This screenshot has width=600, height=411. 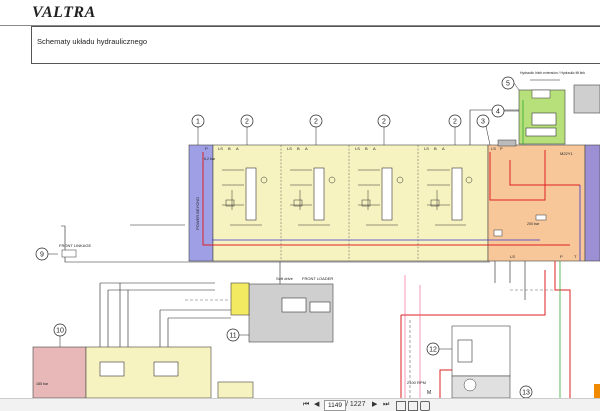 What do you see at coordinates (306, 405) in the screenshot?
I see `first-page-button: ⏮` at bounding box center [306, 405].